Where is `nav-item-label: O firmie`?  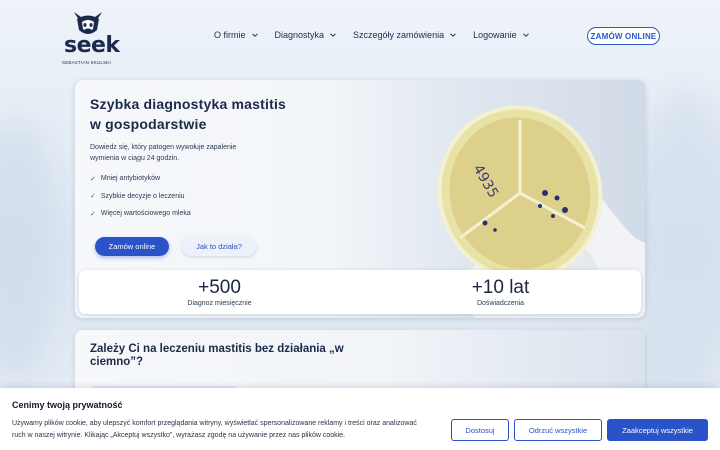 nav-item-label: O firmie is located at coordinates (230, 35).